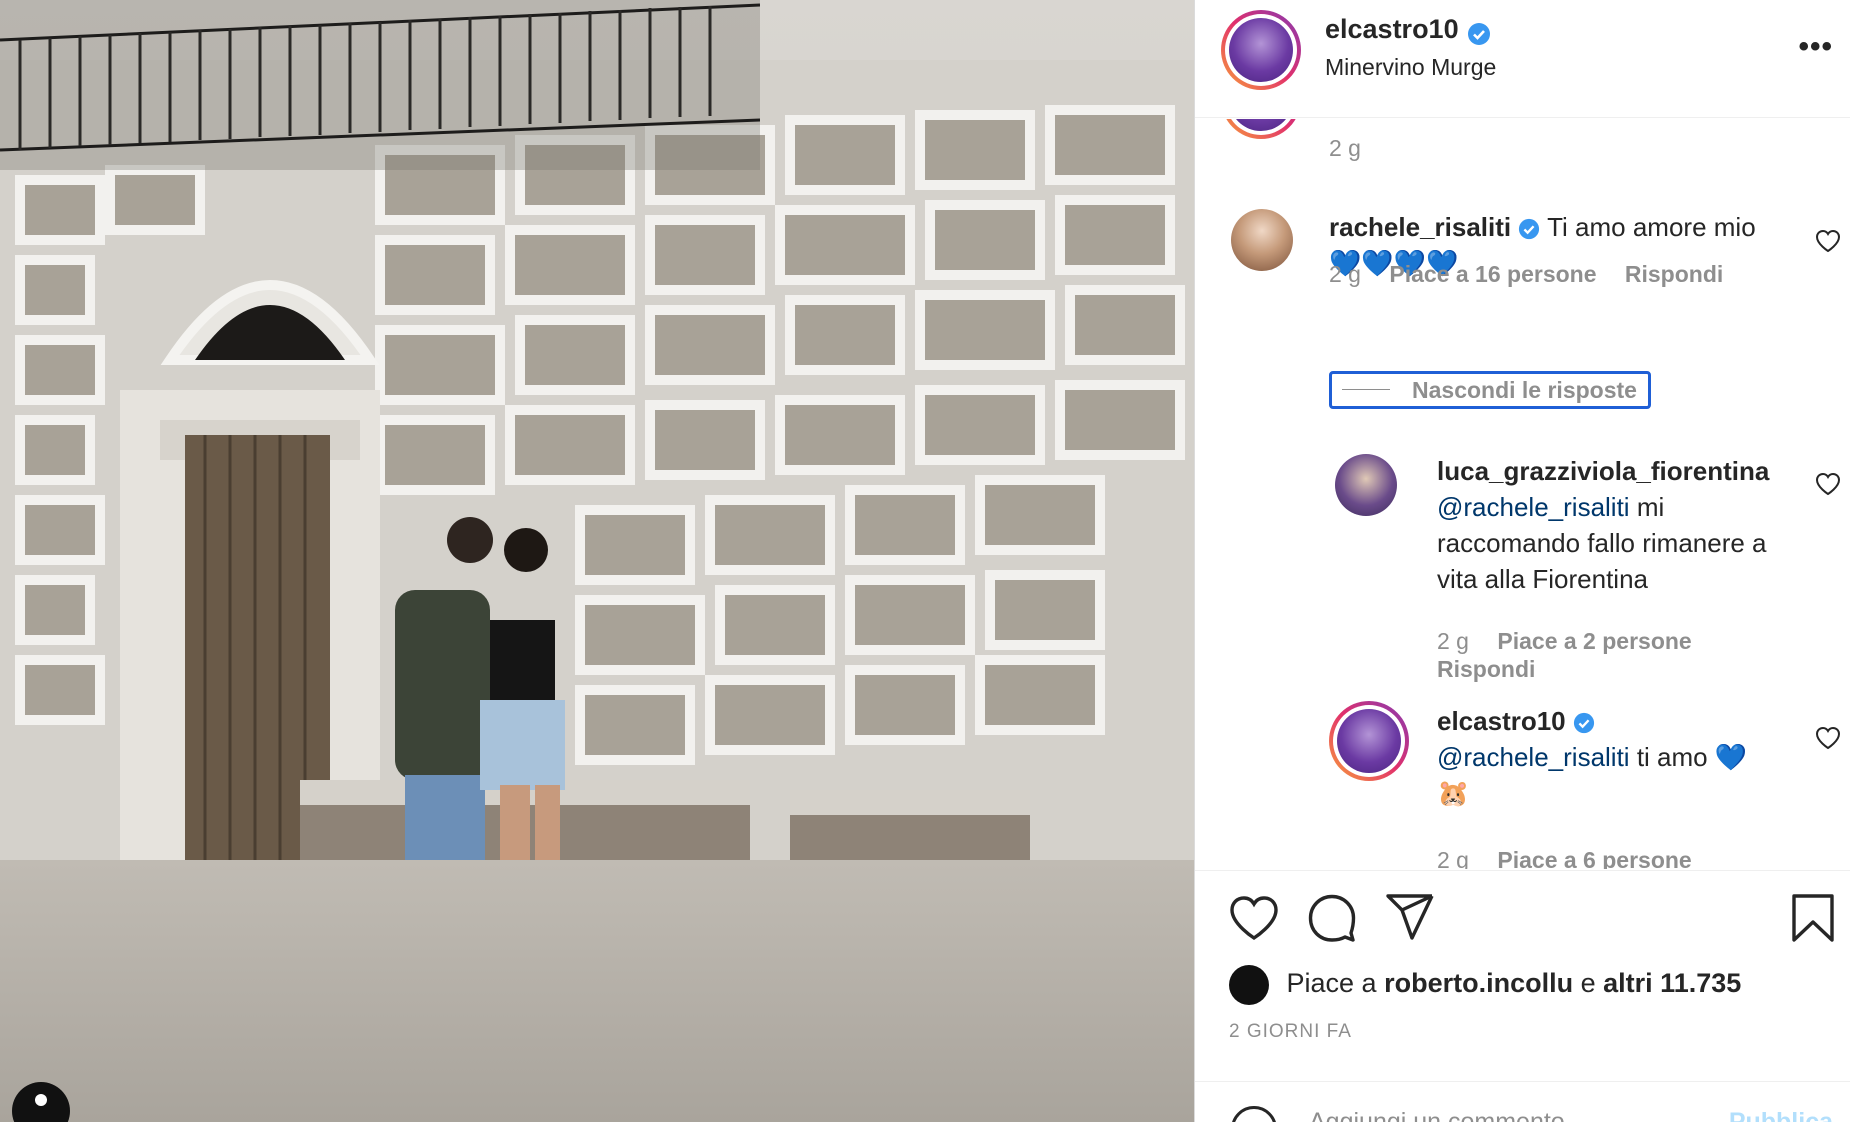  Describe the element at coordinates (1622, 471) in the screenshot. I see `reply-username: luca_grazziviola_fiorentina` at that location.